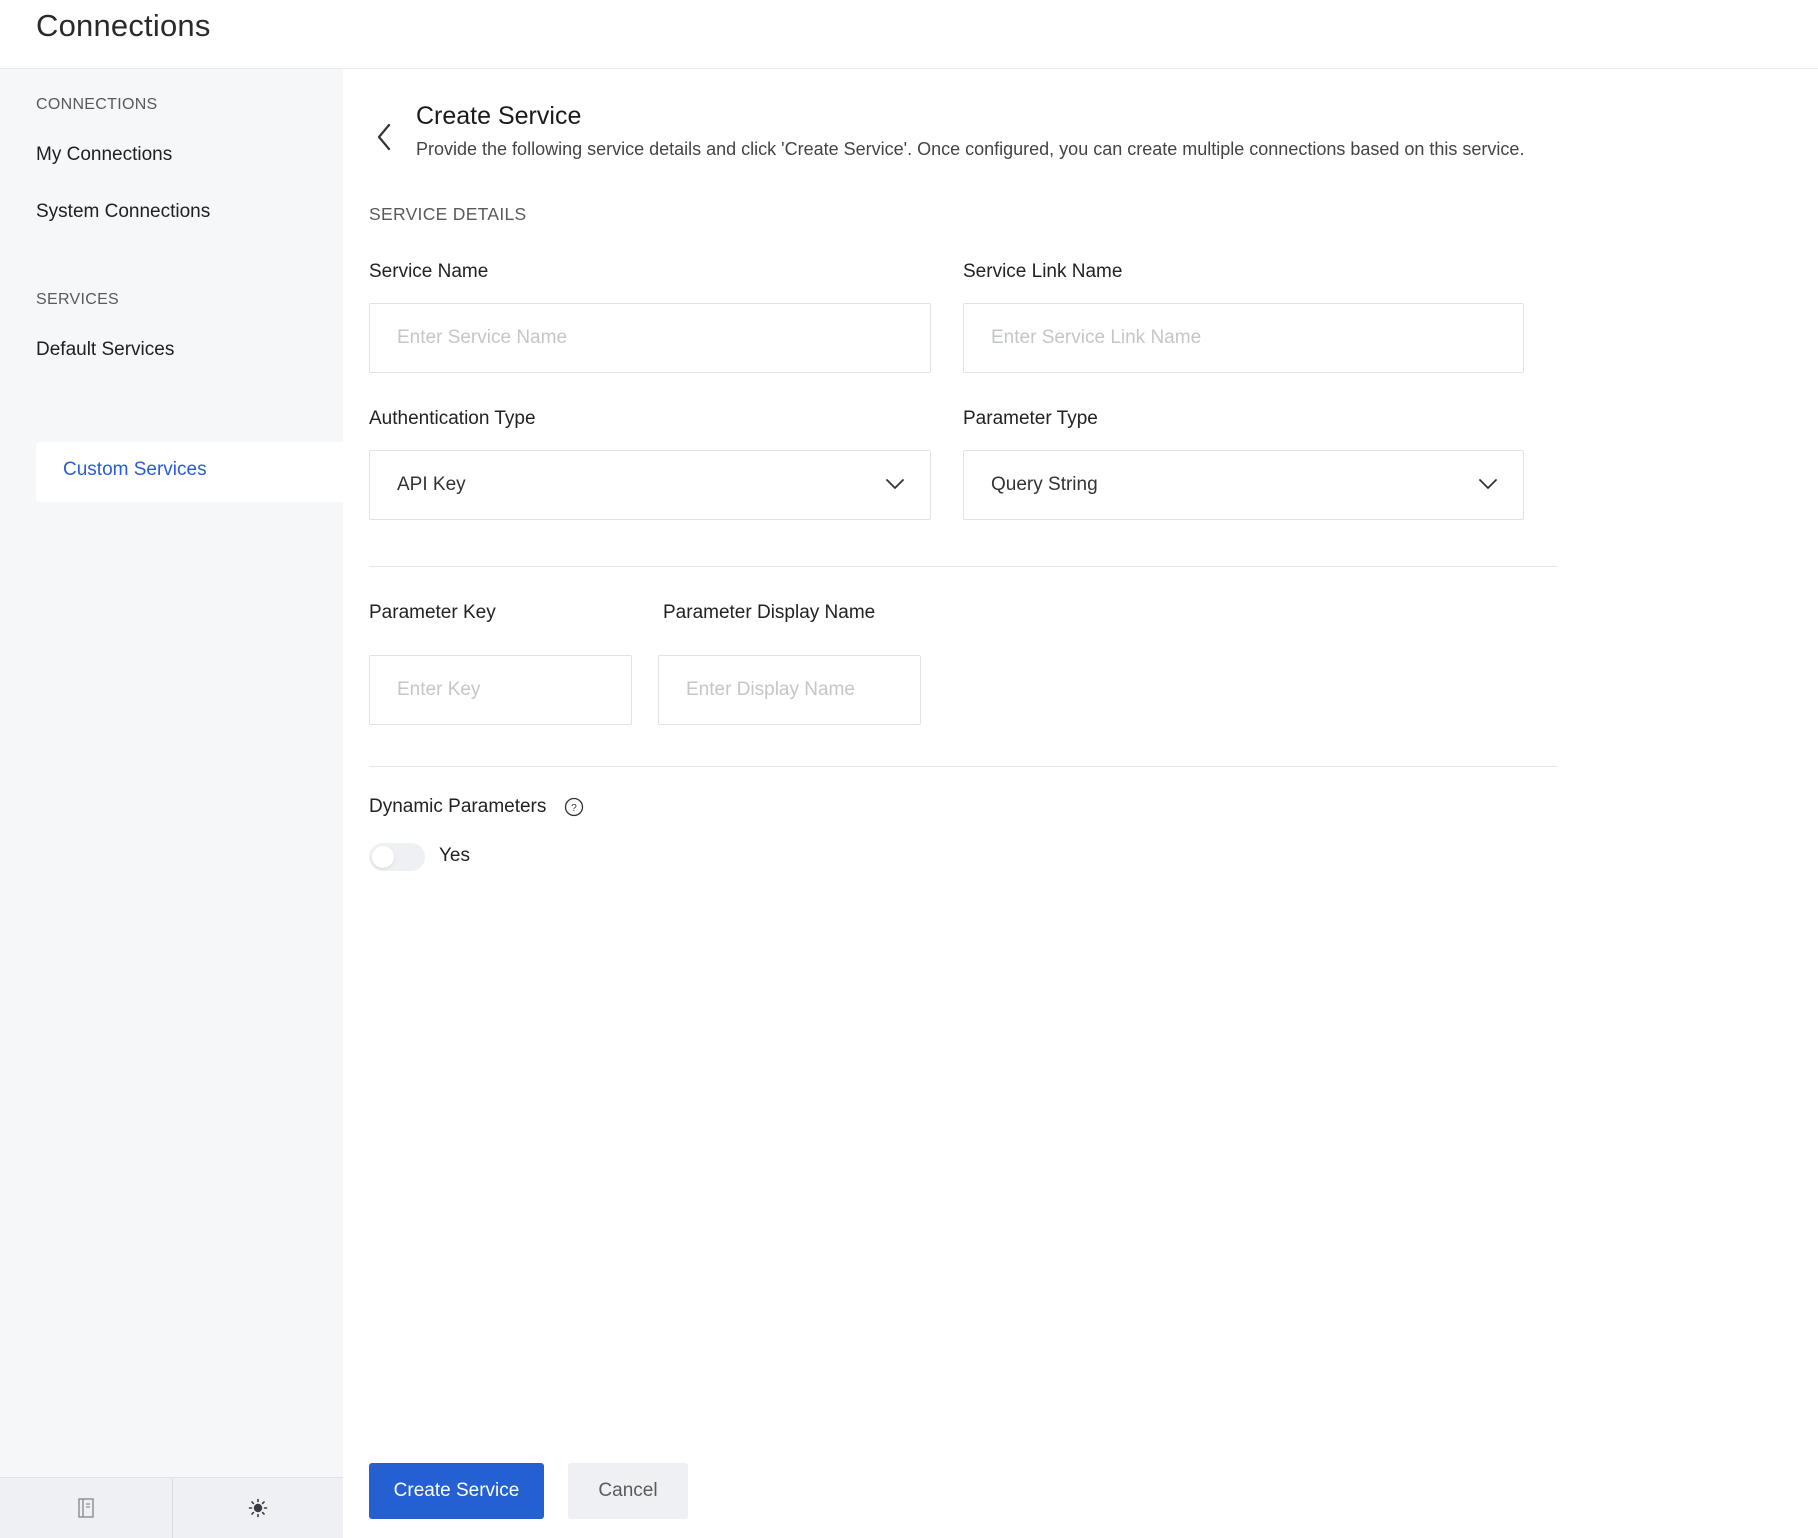  Describe the element at coordinates (650, 485) in the screenshot. I see `authentication-type-select: API Key` at that location.